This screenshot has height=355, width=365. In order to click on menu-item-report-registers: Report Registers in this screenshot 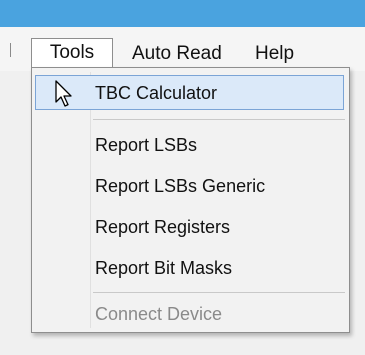, I will do `click(162, 227)`.